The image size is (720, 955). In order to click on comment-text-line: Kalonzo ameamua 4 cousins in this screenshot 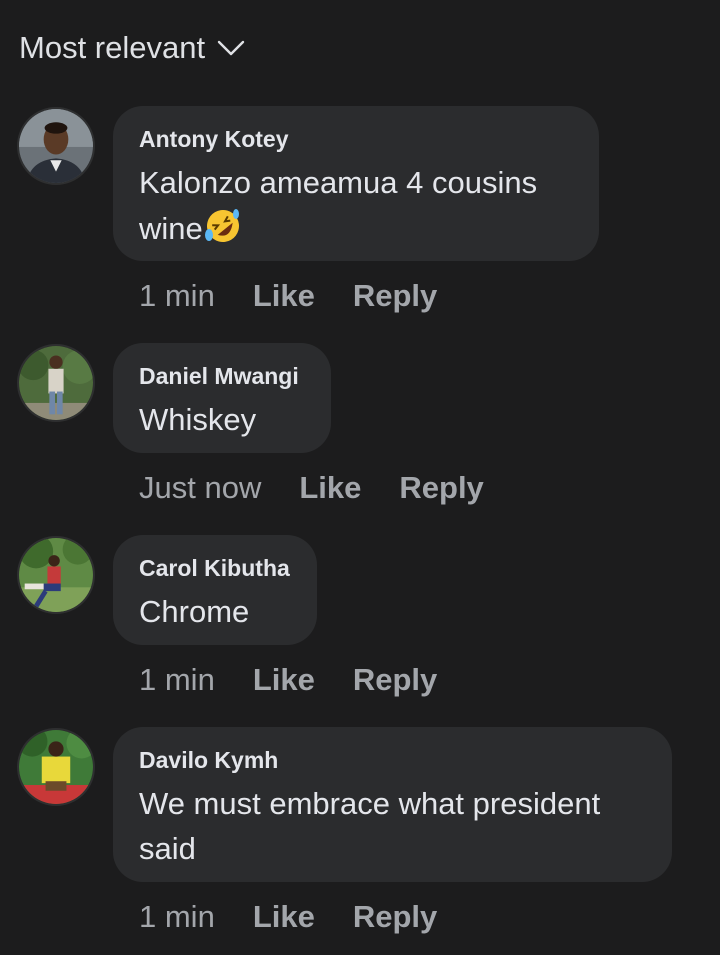, I will do `click(338, 182)`.